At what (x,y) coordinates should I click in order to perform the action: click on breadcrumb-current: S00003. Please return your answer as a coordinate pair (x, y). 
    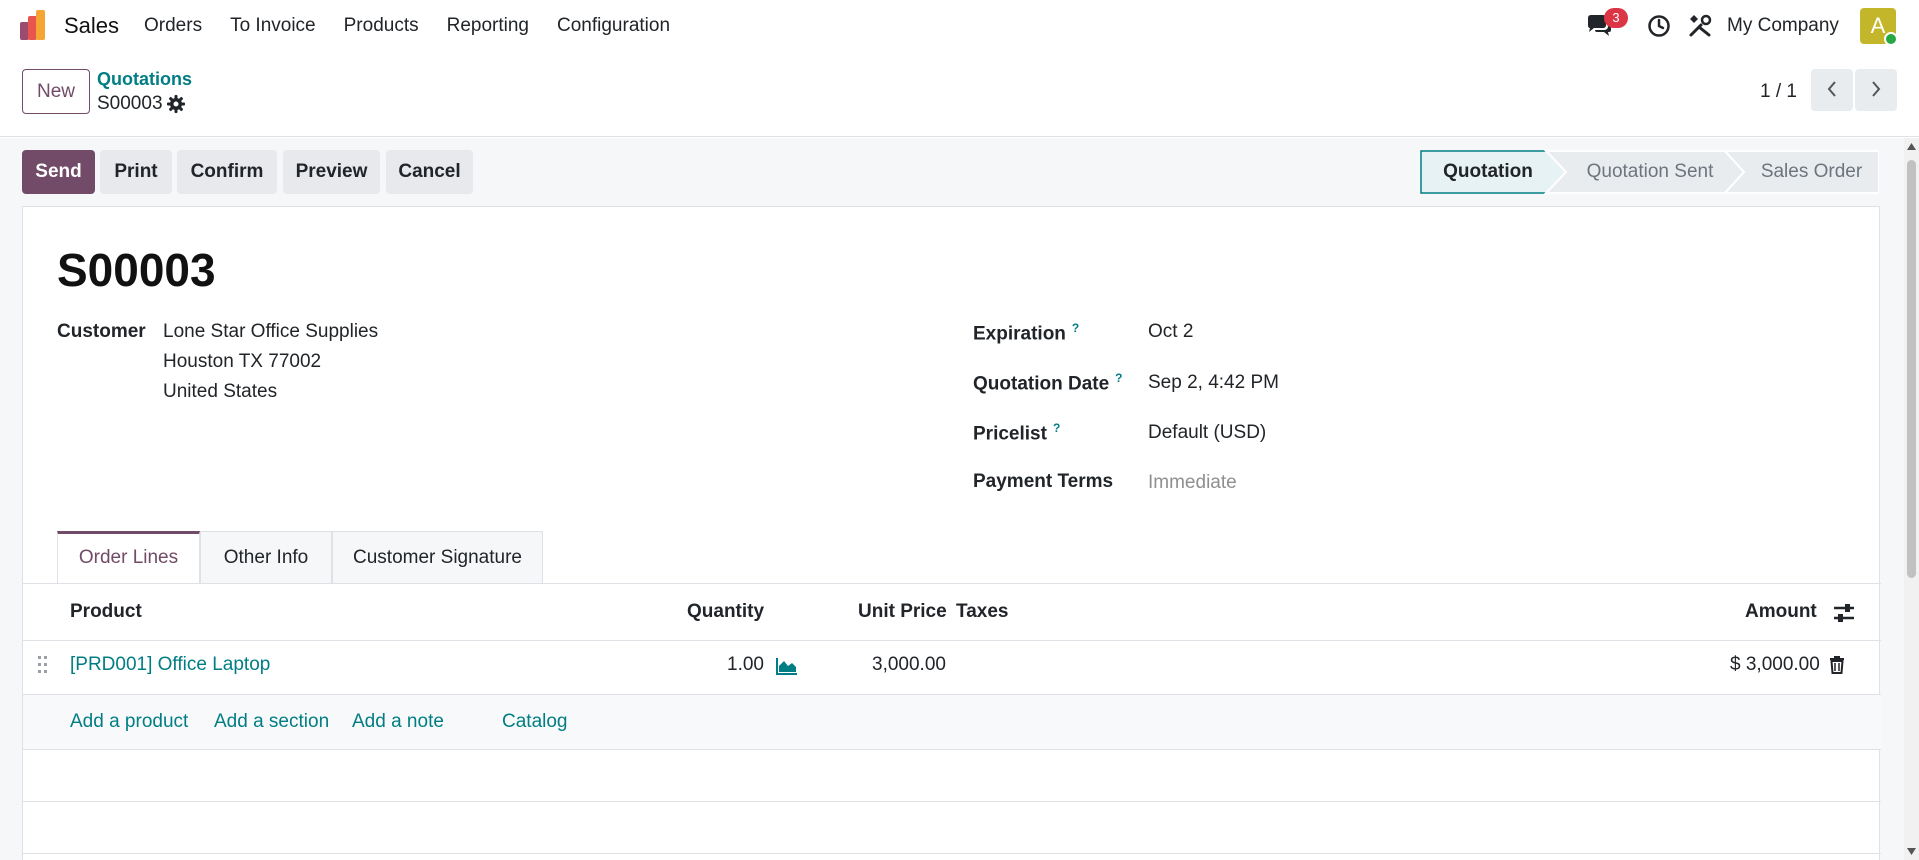
    Looking at the image, I should click on (130, 103).